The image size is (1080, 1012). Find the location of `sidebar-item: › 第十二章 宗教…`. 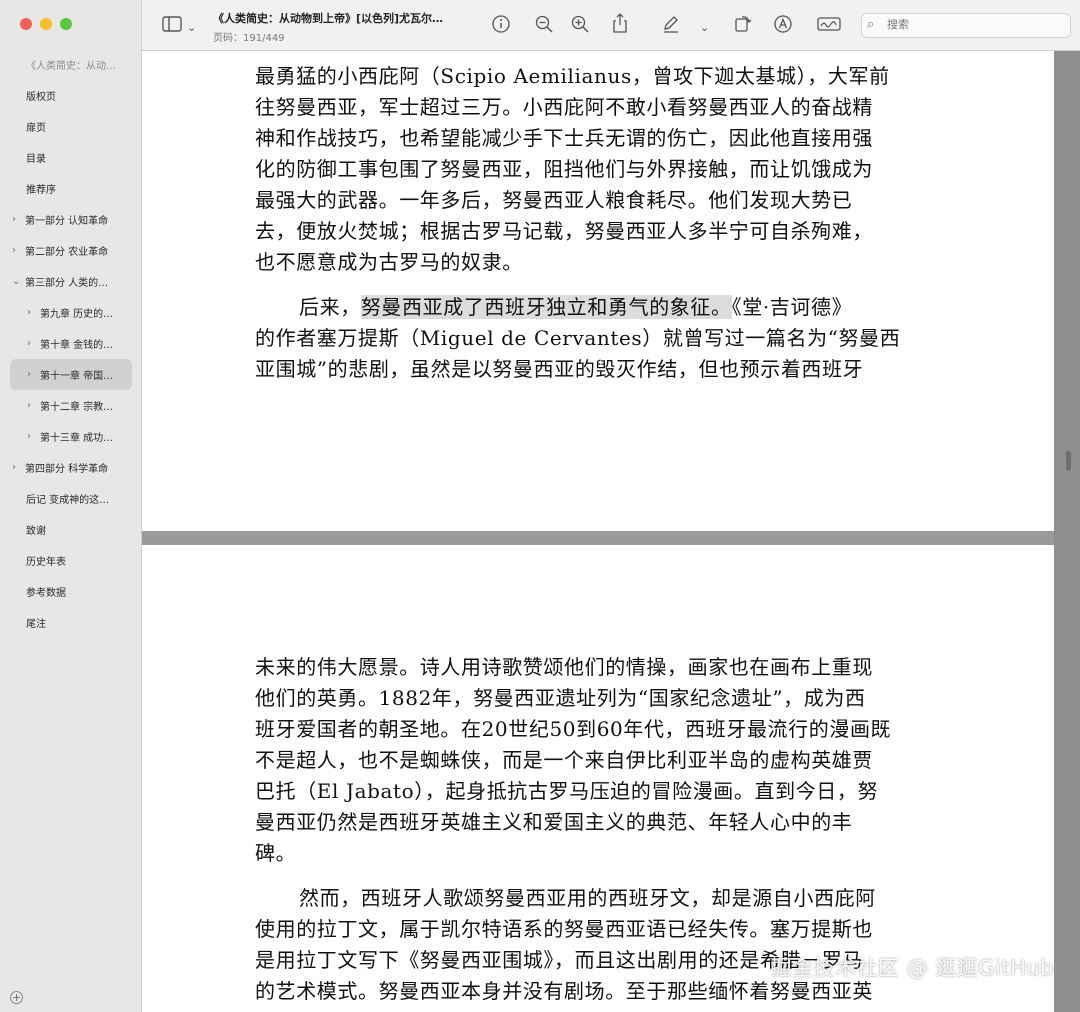

sidebar-item: › 第十二章 宗教… is located at coordinates (71, 405).